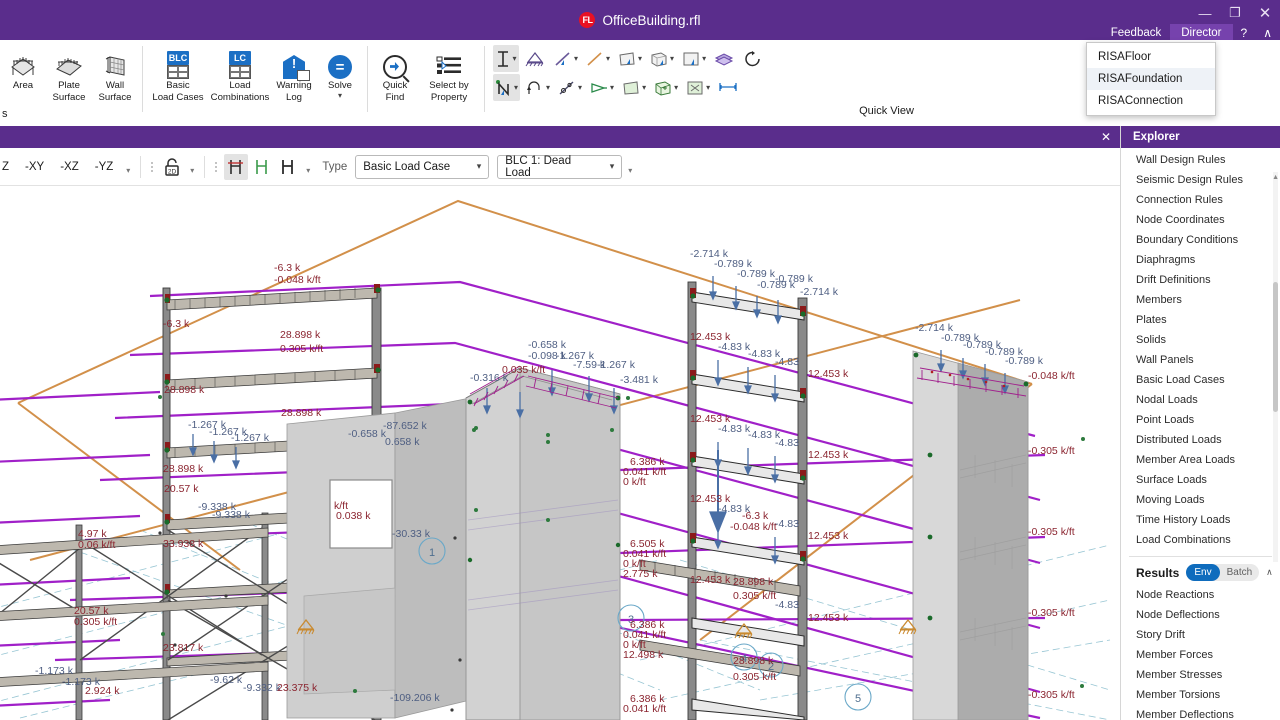  I want to click on maximize-button: ❐, so click(1235, 13).